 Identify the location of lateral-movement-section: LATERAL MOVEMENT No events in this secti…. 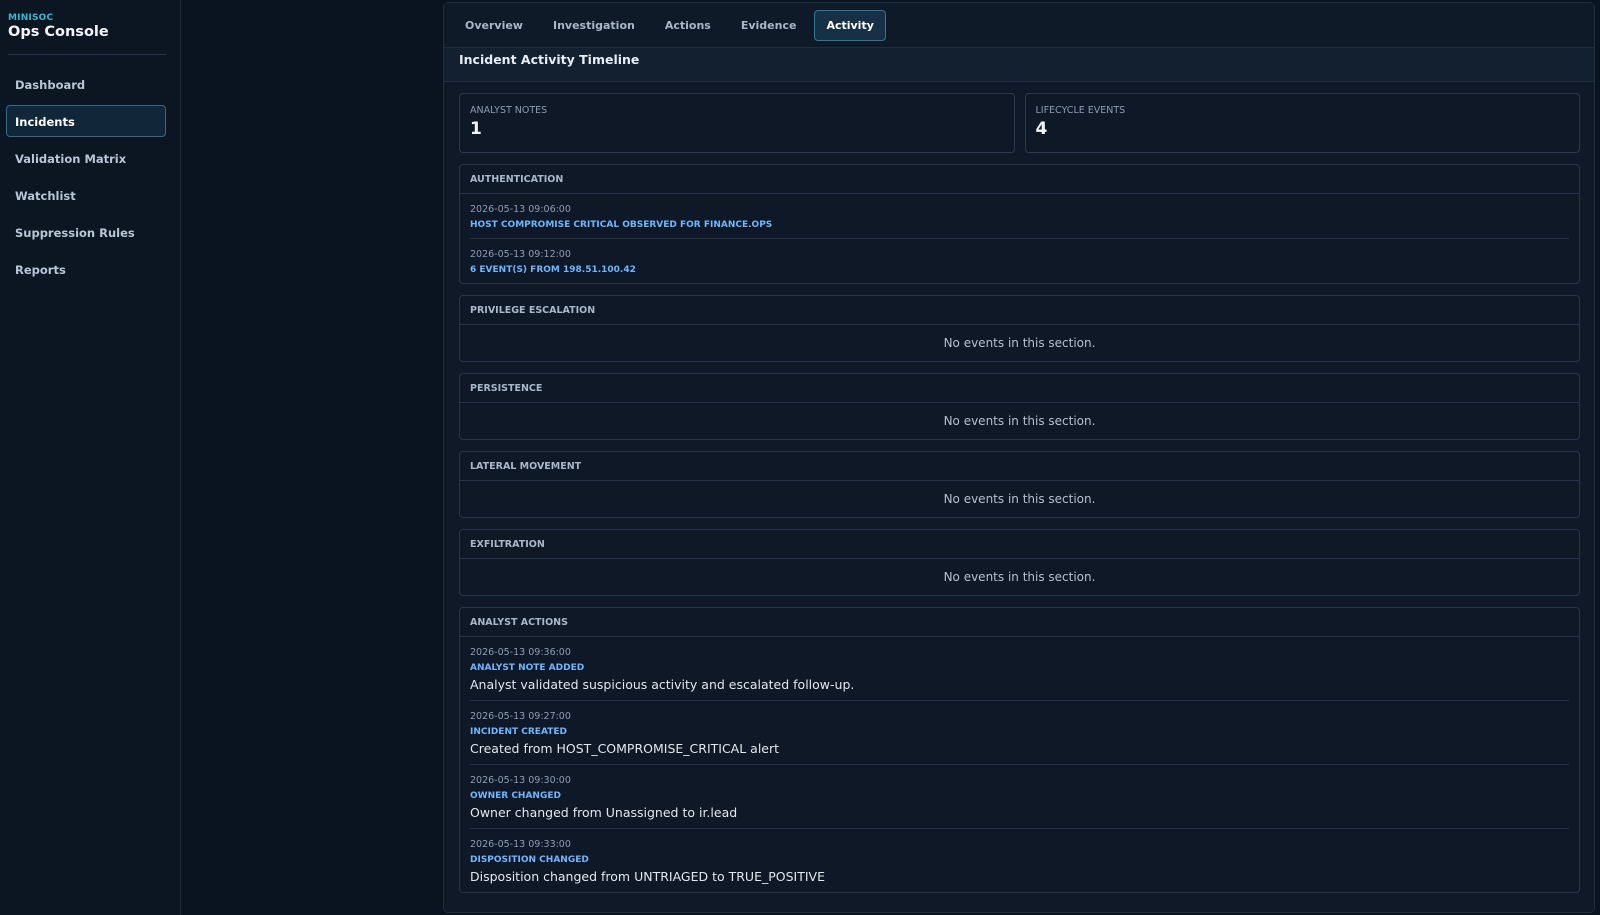
(1019, 484).